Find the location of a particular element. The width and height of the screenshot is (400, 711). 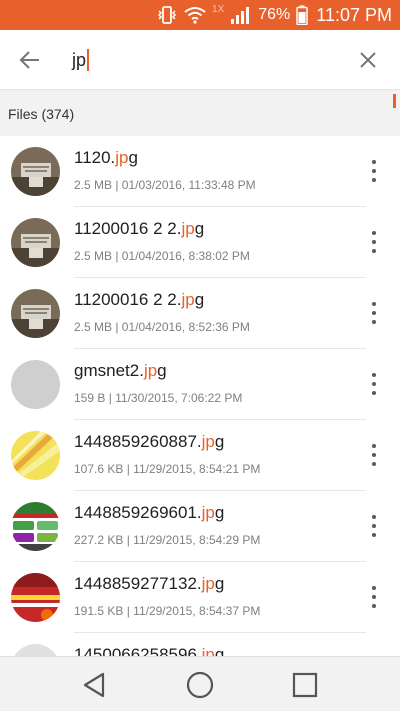

list-item: 1450066258596.jpg is located at coordinates (200, 644).